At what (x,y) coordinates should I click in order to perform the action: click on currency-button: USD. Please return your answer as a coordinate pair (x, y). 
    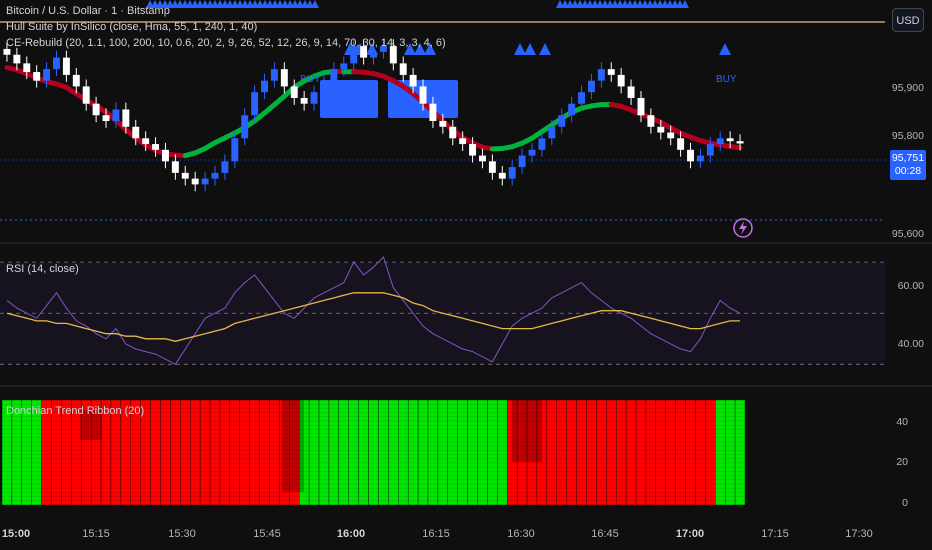
    Looking at the image, I should click on (908, 20).